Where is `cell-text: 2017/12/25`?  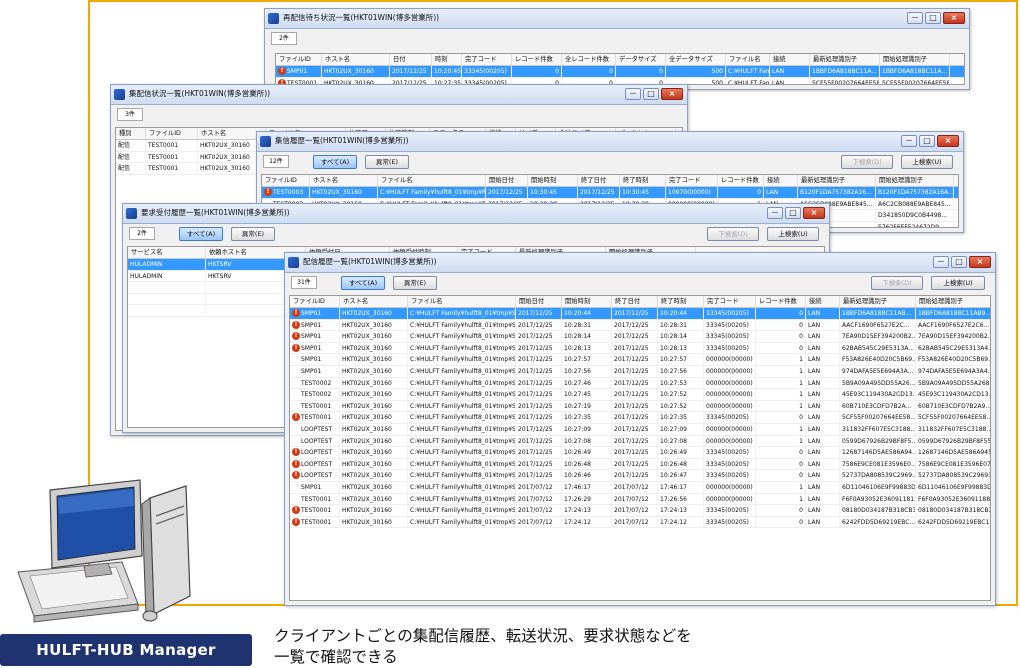
cell-text: 2017/12/25 is located at coordinates (631, 429).